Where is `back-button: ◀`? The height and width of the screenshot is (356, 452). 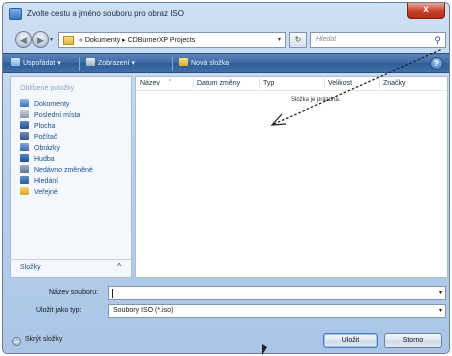 back-button: ◀ is located at coordinates (23, 39).